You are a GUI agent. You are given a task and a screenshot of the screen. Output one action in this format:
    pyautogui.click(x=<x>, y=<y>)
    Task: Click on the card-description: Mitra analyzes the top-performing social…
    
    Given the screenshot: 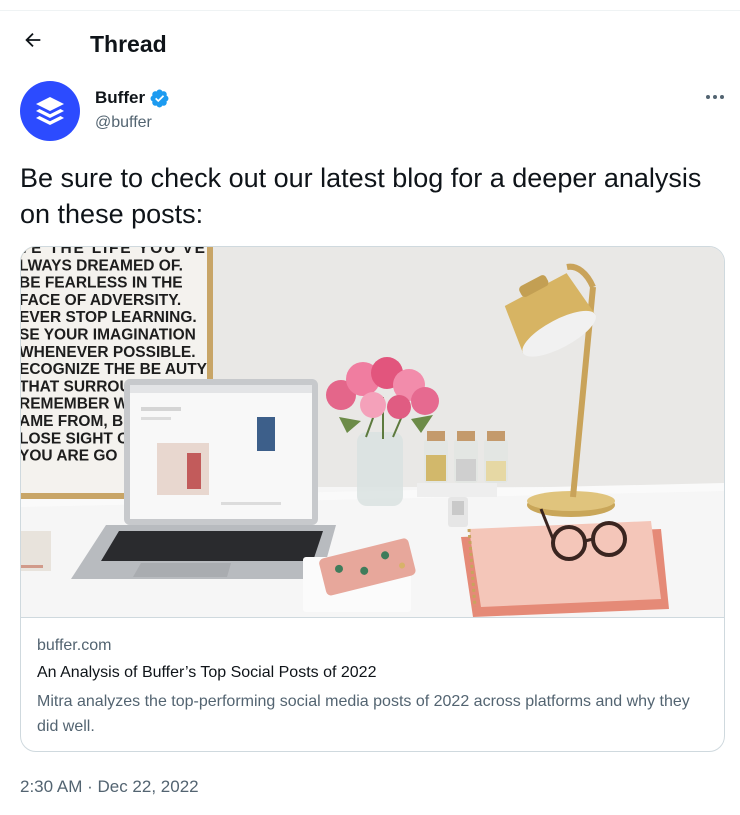 What is the action you would take?
    pyautogui.click(x=363, y=714)
    